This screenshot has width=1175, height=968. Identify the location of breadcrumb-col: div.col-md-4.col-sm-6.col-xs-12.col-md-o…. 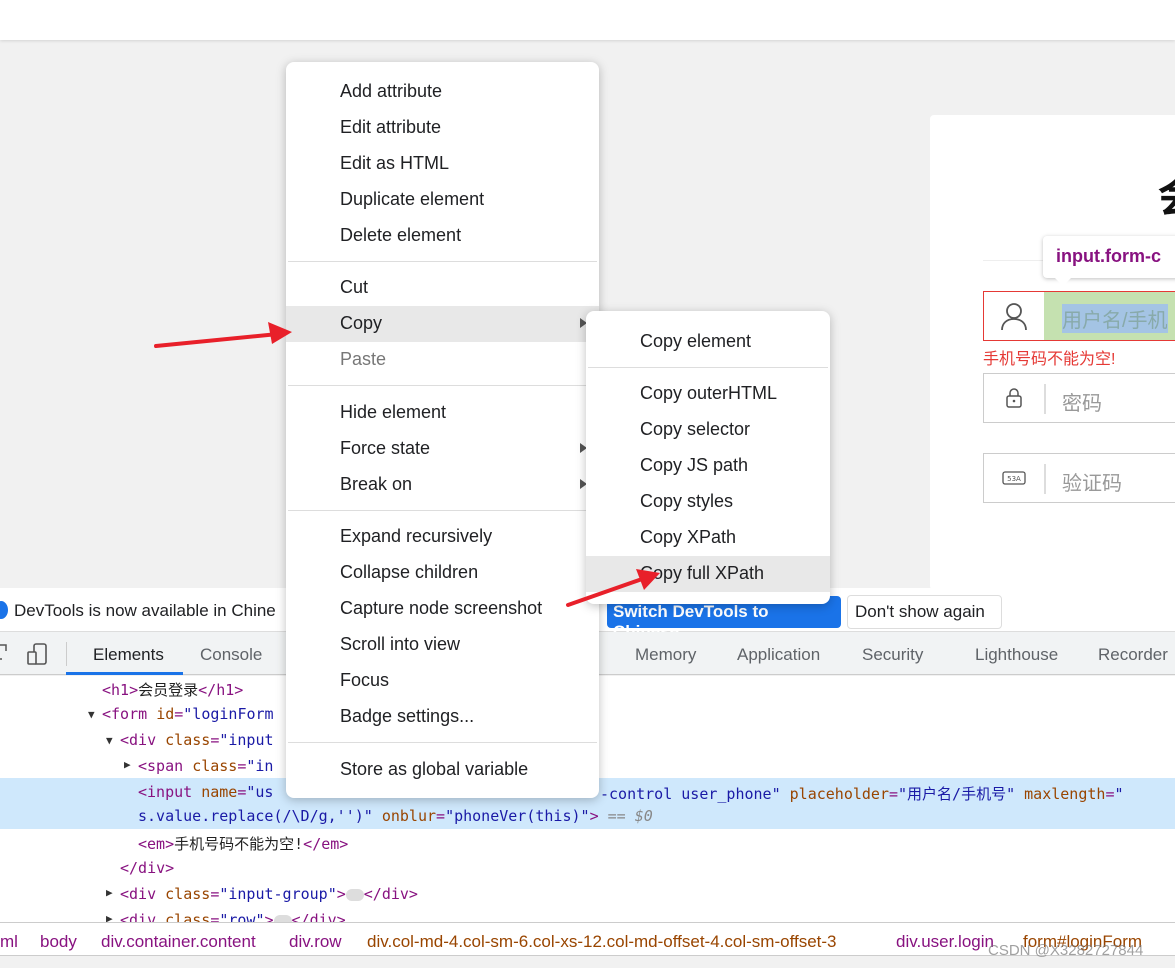
(602, 942).